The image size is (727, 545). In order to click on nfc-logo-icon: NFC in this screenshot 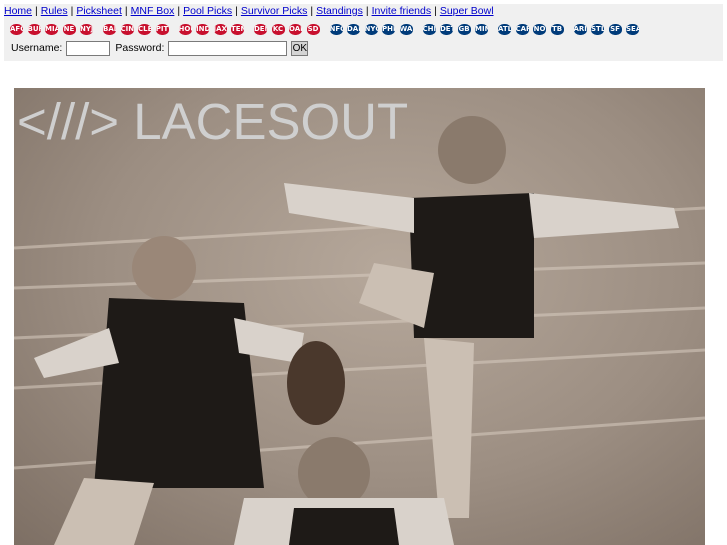, I will do `click(336, 29)`.